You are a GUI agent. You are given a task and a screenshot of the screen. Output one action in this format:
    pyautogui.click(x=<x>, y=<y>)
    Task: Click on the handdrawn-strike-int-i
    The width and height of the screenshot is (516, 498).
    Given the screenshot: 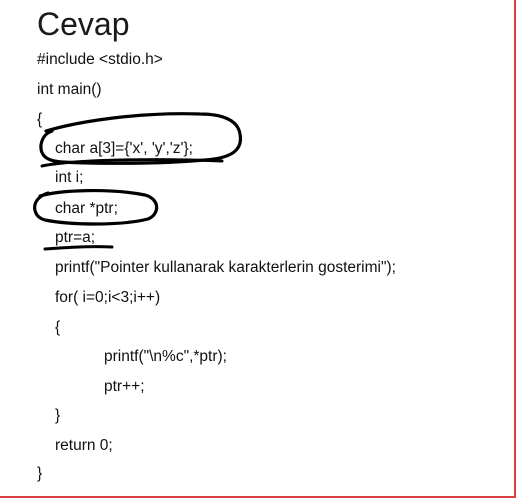 What is the action you would take?
    pyautogui.click(x=132, y=163)
    